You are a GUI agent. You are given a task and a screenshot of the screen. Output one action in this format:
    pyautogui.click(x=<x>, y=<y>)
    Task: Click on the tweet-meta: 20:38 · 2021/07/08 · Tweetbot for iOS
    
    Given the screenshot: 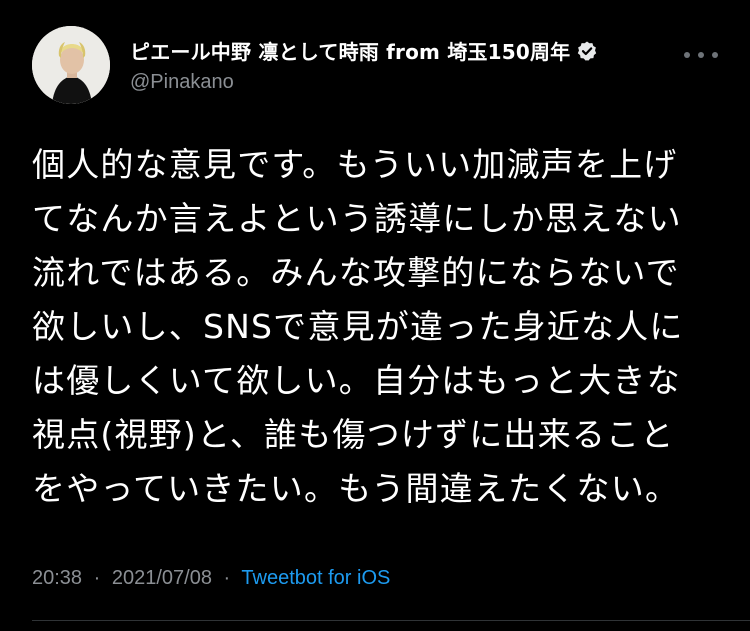 What is the action you would take?
    pyautogui.click(x=211, y=578)
    